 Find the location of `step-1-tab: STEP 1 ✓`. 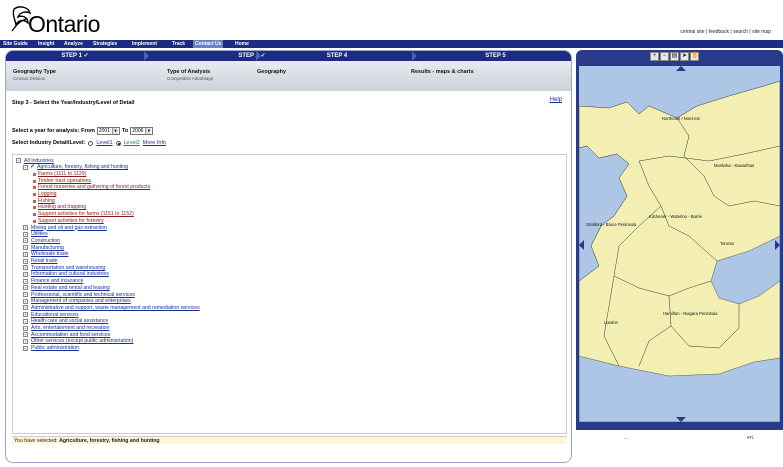

step-1-tab: STEP 1 ✓ is located at coordinates (75, 56).